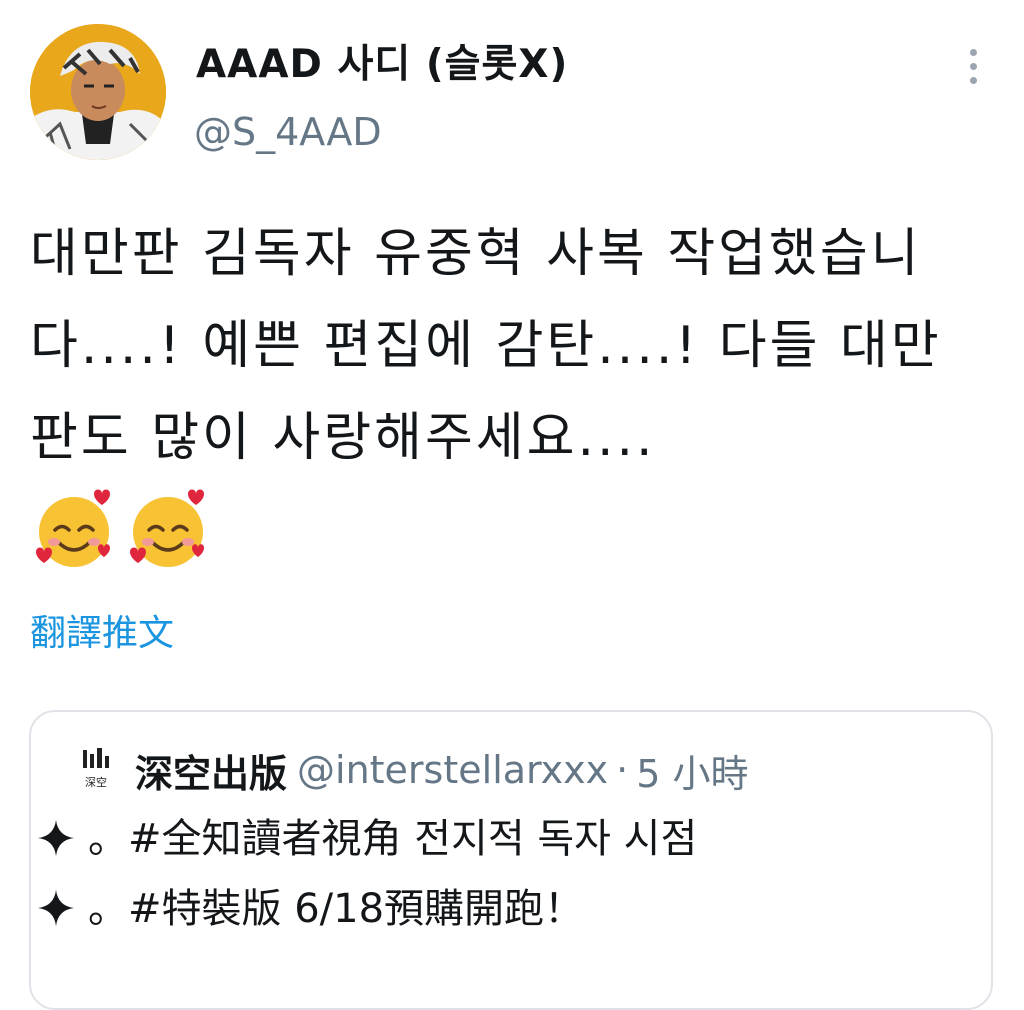  Describe the element at coordinates (102, 634) in the screenshot. I see `translate-tweet-link: 翻譯推文` at that location.